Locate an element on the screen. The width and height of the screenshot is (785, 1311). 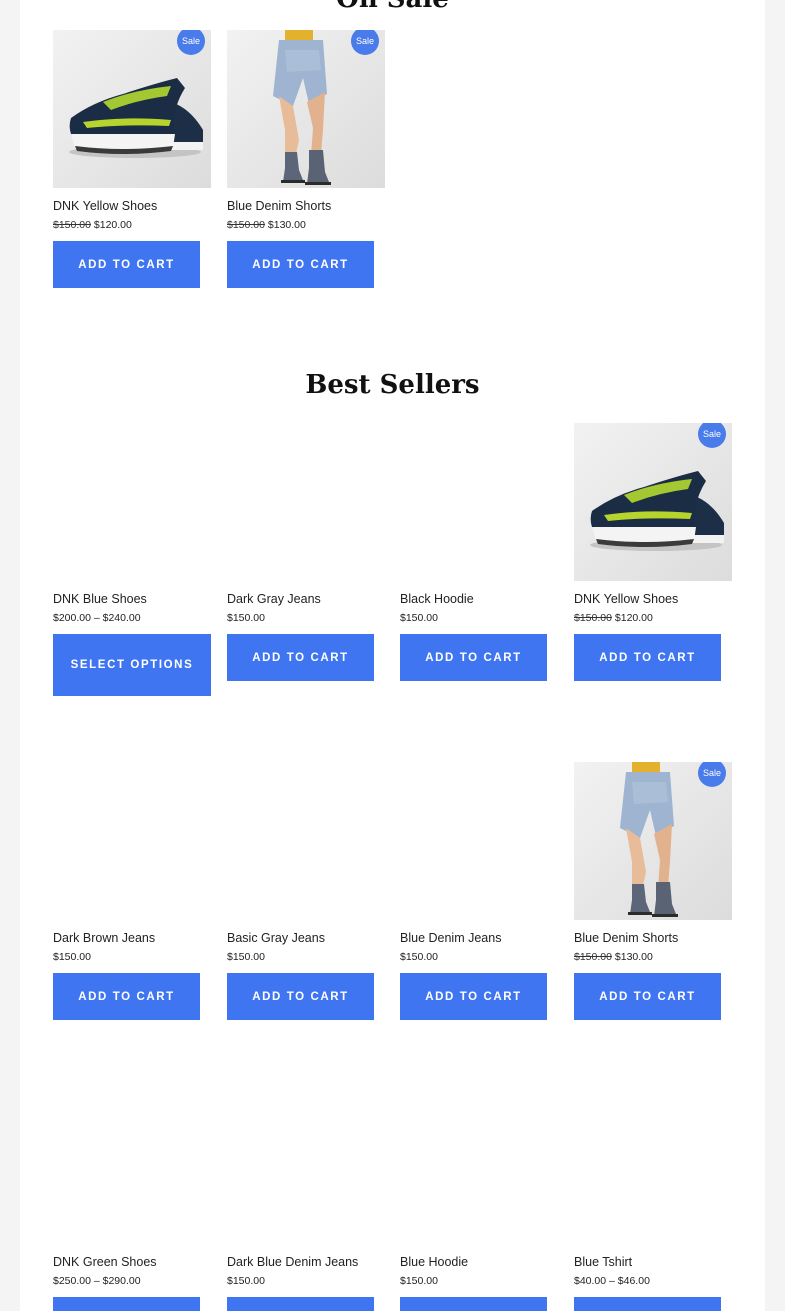
current-price: $250.00 – $290.00 is located at coordinates (97, 1281).